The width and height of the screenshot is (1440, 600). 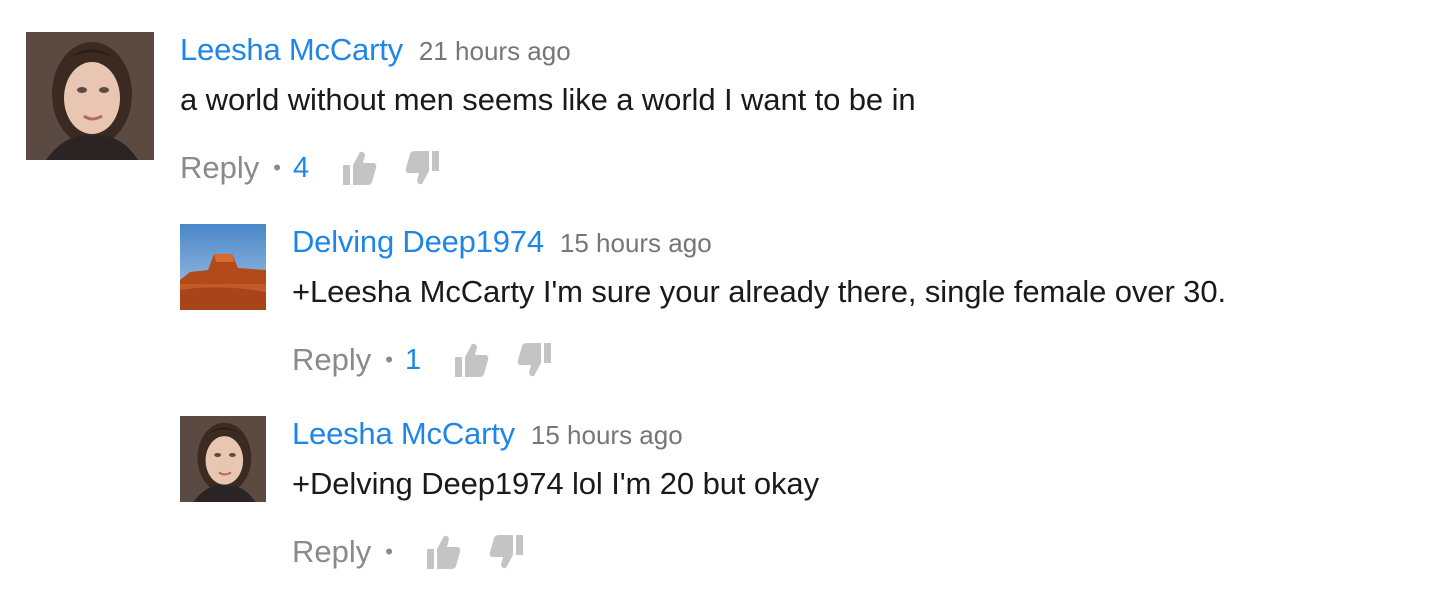 What do you see at coordinates (548, 168) in the screenshot?
I see `comment-actions: Reply • 4` at bounding box center [548, 168].